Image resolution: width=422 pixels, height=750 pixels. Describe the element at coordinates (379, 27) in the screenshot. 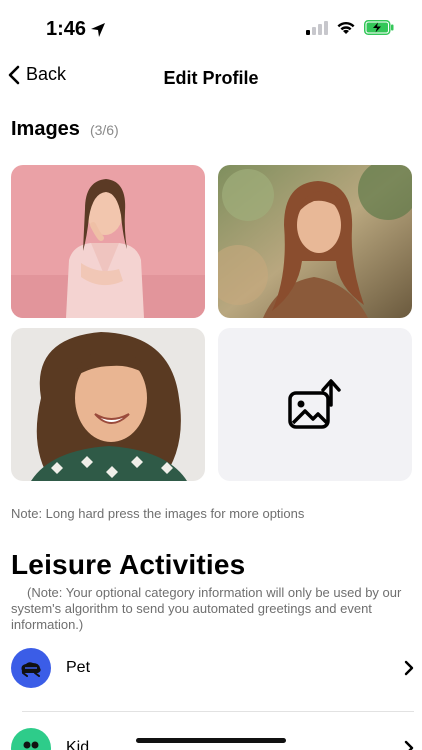

I see `battery-charging-icon` at that location.